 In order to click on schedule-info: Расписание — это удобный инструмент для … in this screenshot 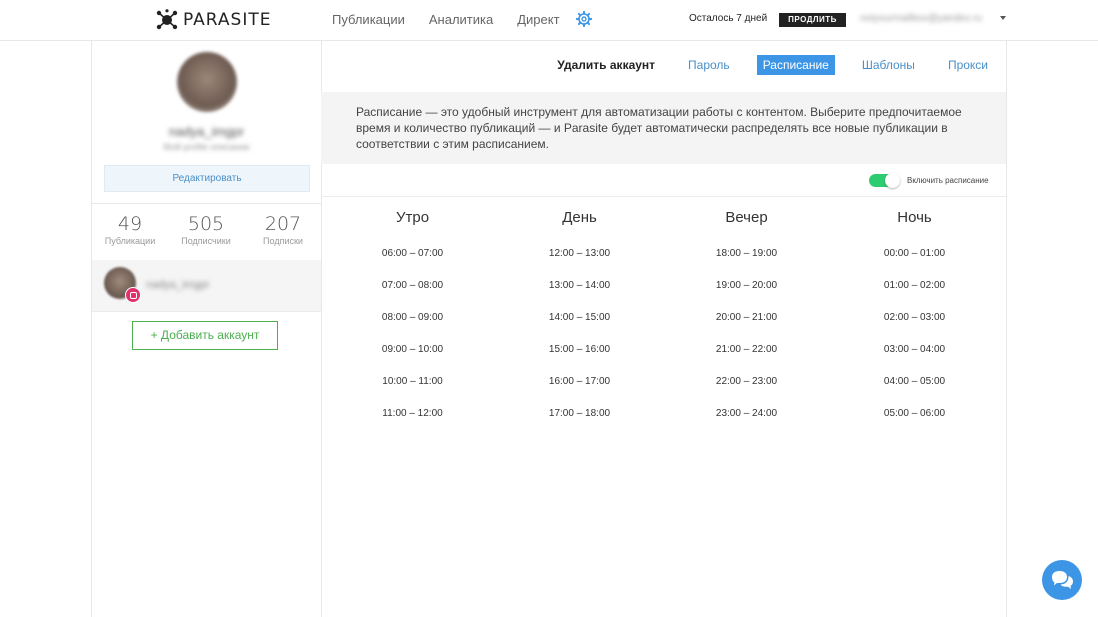, I will do `click(663, 128)`.